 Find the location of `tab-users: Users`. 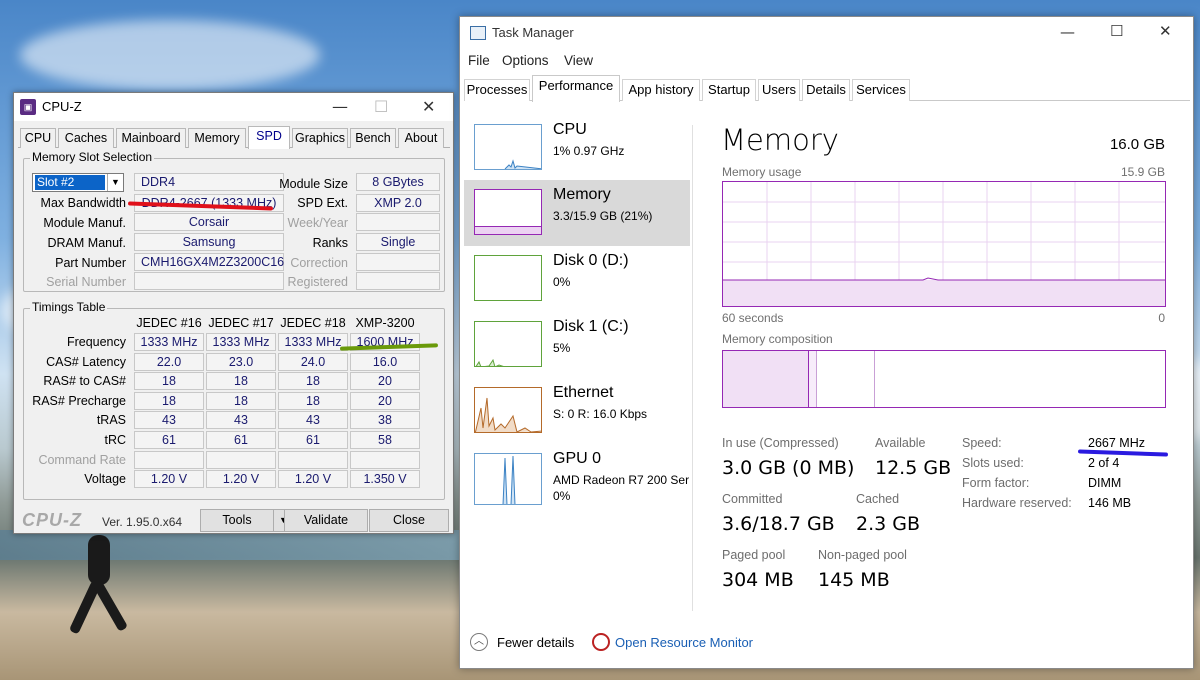

tab-users: Users is located at coordinates (779, 90).